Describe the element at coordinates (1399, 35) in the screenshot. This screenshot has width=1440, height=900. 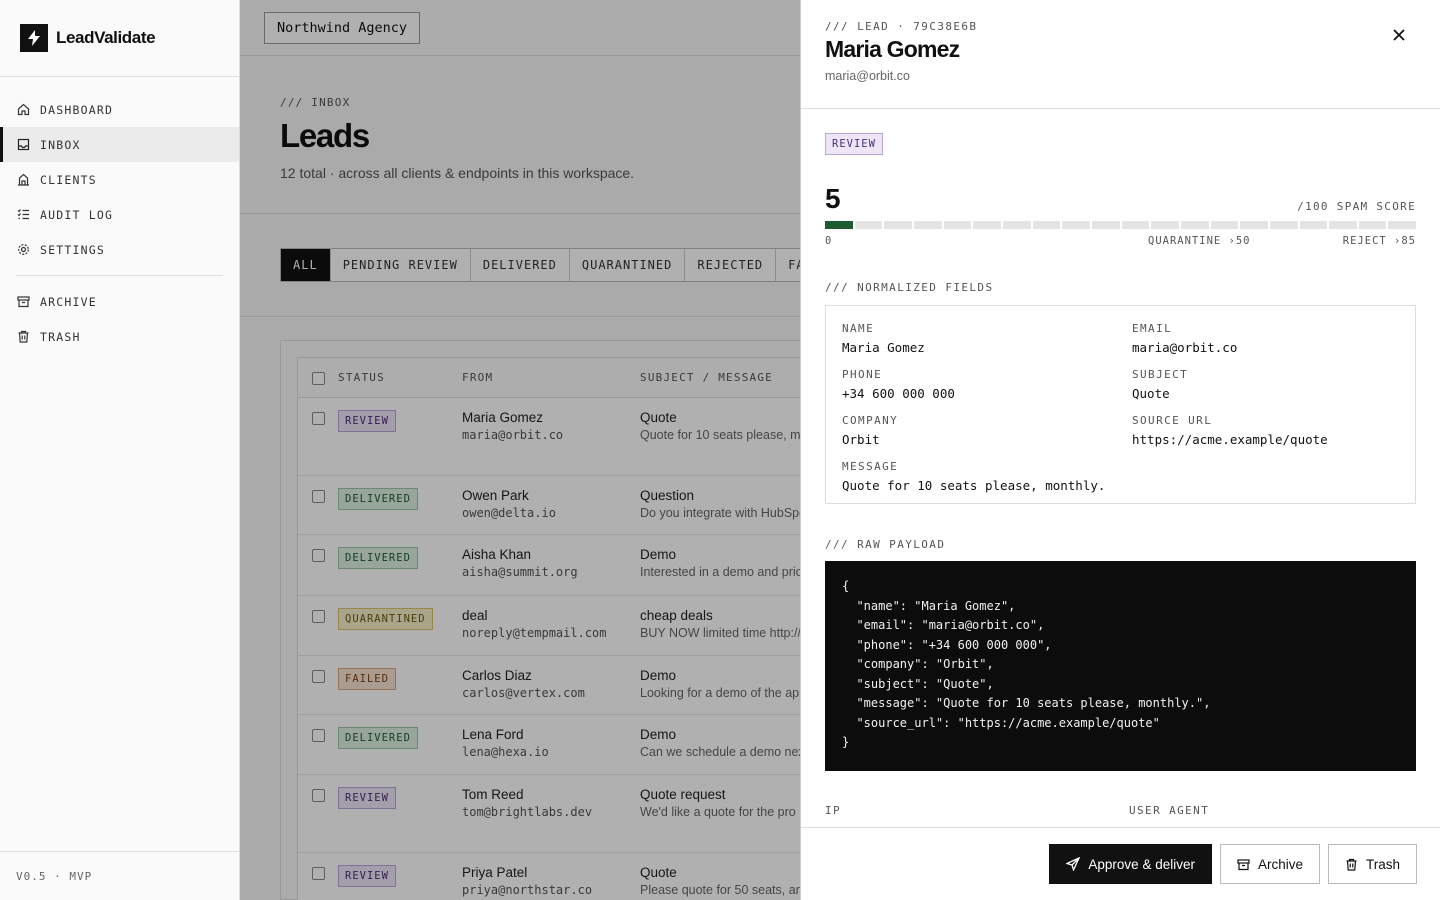
I see `close-icon` at that location.